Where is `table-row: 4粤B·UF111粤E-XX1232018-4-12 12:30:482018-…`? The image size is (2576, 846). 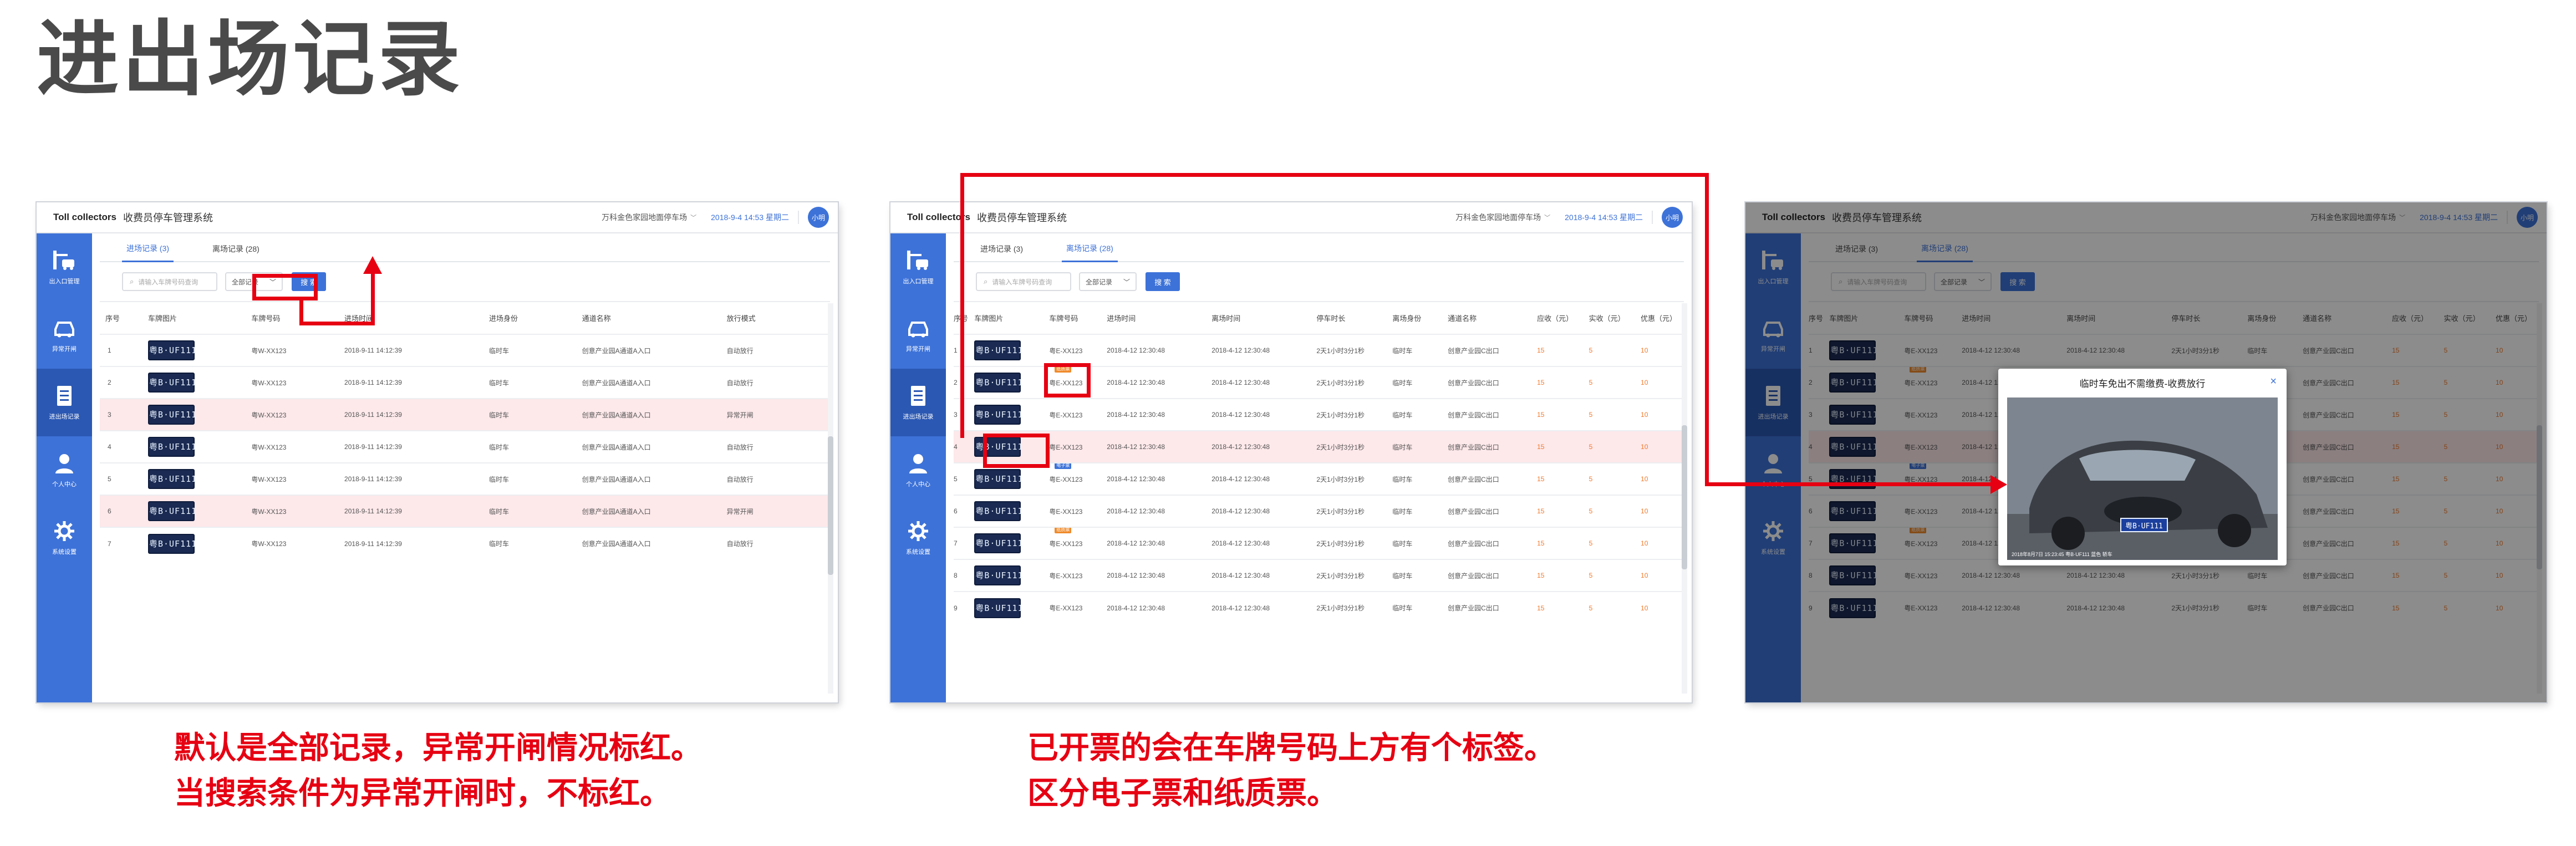 table-row: 4粤B·UF111粤E-XX1232018-4-12 12:30:482018-… is located at coordinates (1319, 446).